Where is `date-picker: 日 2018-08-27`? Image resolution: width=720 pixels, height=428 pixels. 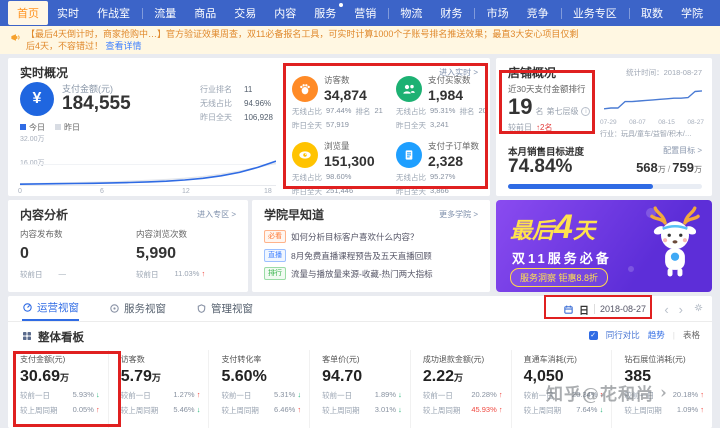
date-picker: 日 2018-08-27 is located at coordinates (604, 309).